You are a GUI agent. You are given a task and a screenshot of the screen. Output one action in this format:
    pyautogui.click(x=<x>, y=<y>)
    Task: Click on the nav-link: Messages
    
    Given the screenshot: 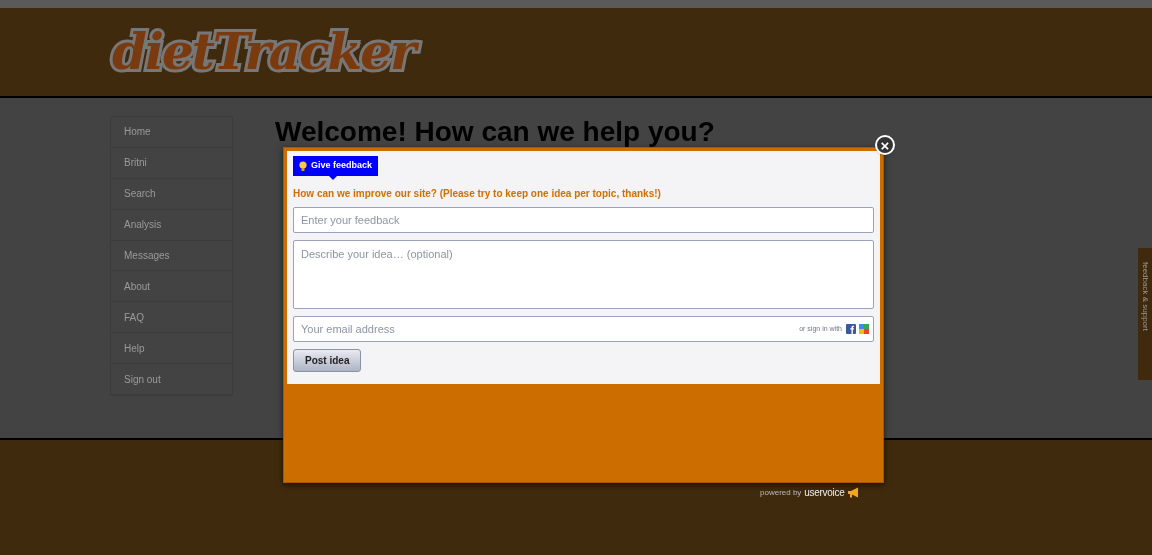 What is the action you would take?
    pyautogui.click(x=171, y=256)
    